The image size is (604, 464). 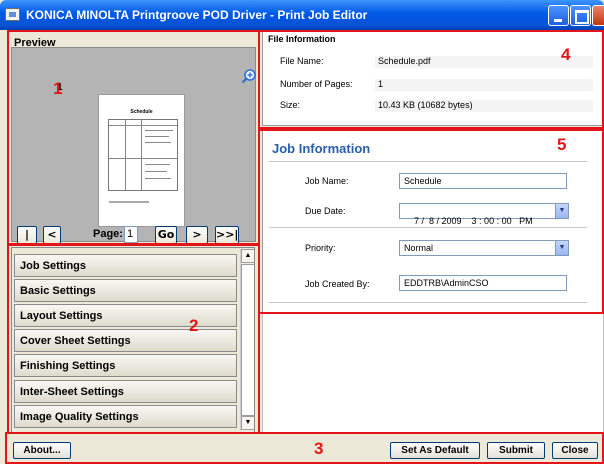 I want to click on annotation-box-file-info, so click(x=431, y=79).